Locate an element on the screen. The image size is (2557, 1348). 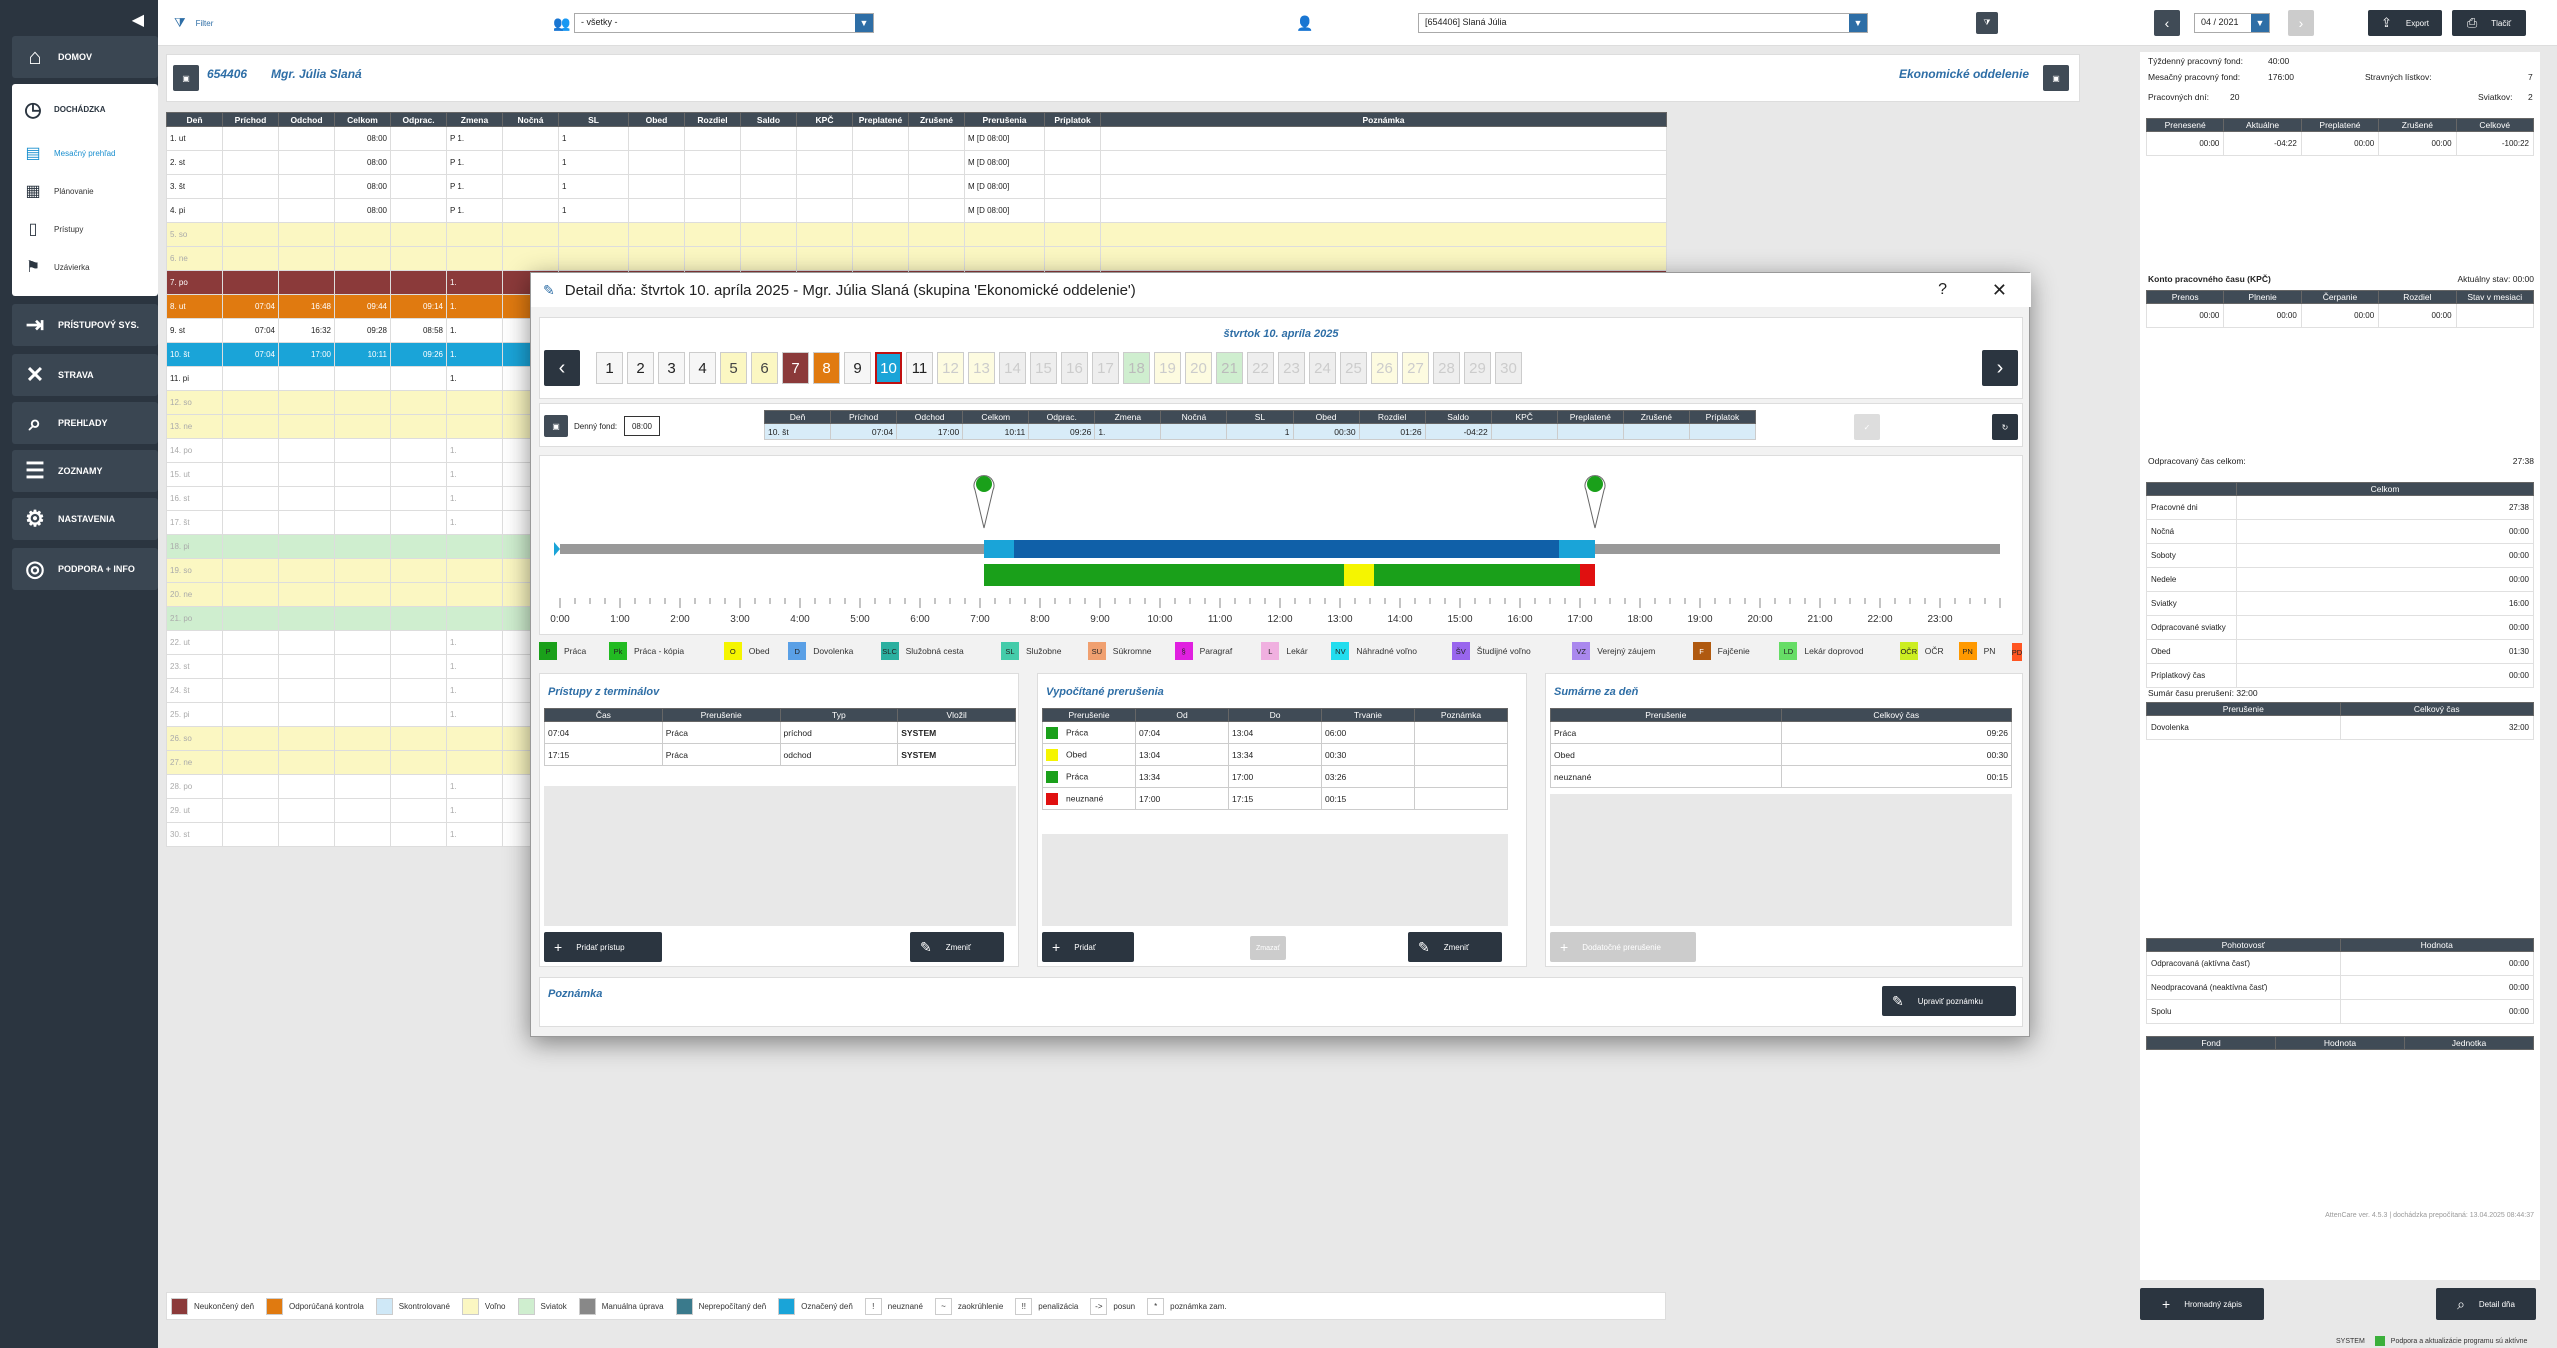
day-button-14: 14 is located at coordinates (1012, 368).